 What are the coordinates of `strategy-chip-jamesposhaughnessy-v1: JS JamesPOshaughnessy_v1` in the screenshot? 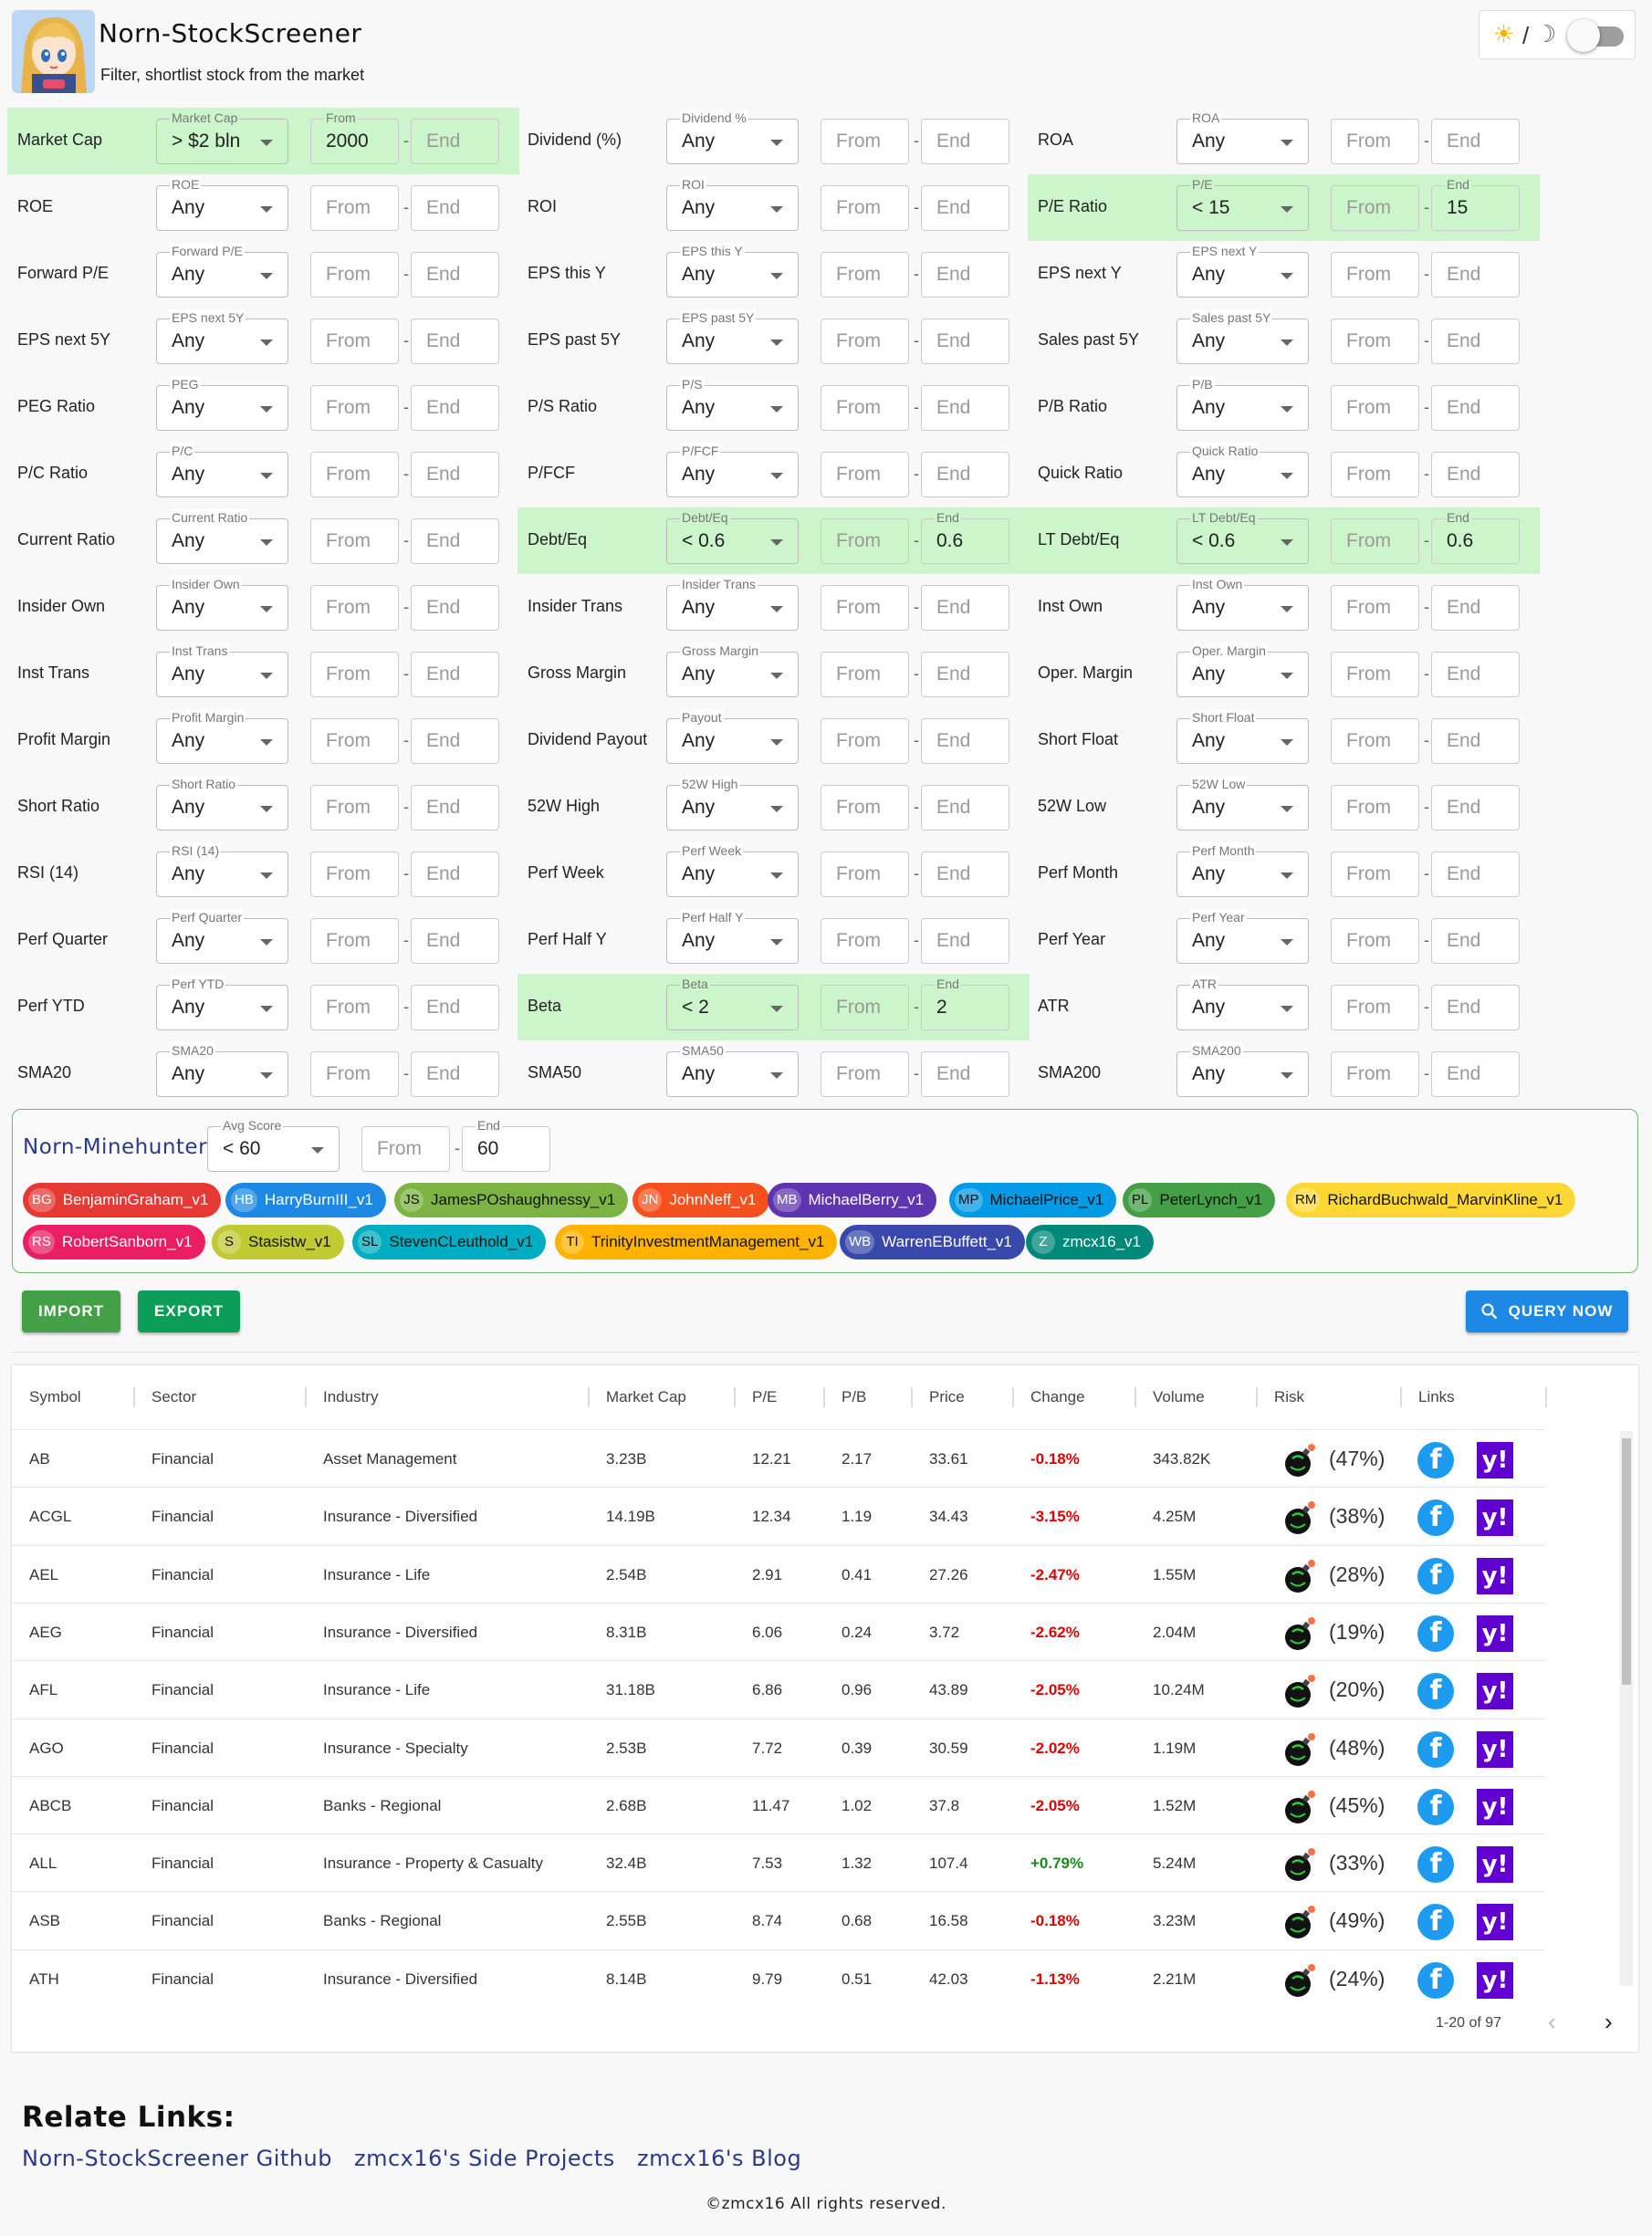 It's located at (511, 1200).